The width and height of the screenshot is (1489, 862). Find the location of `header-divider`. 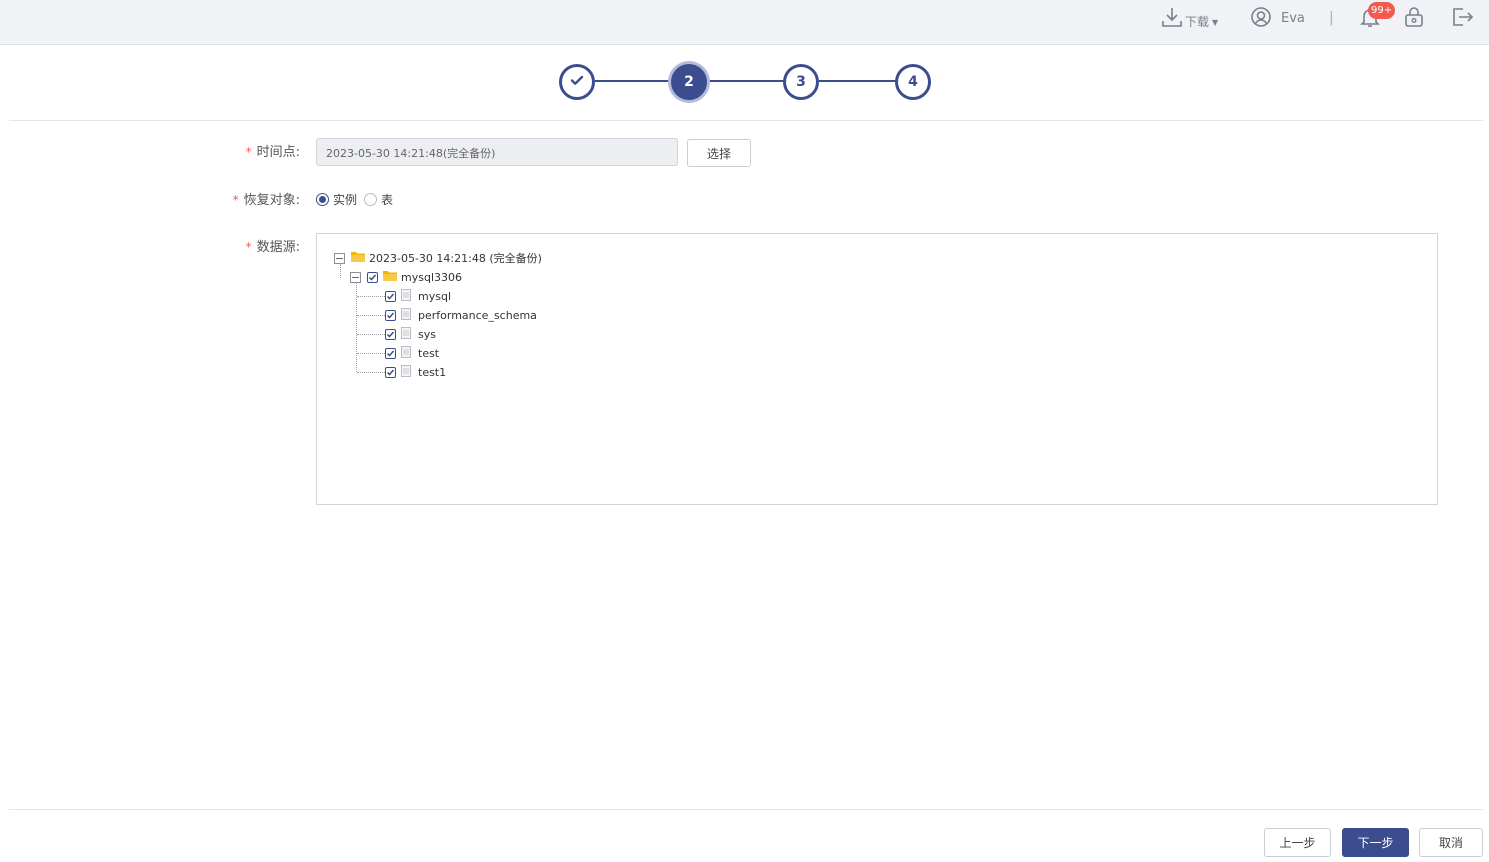

header-divider is located at coordinates (746, 120).